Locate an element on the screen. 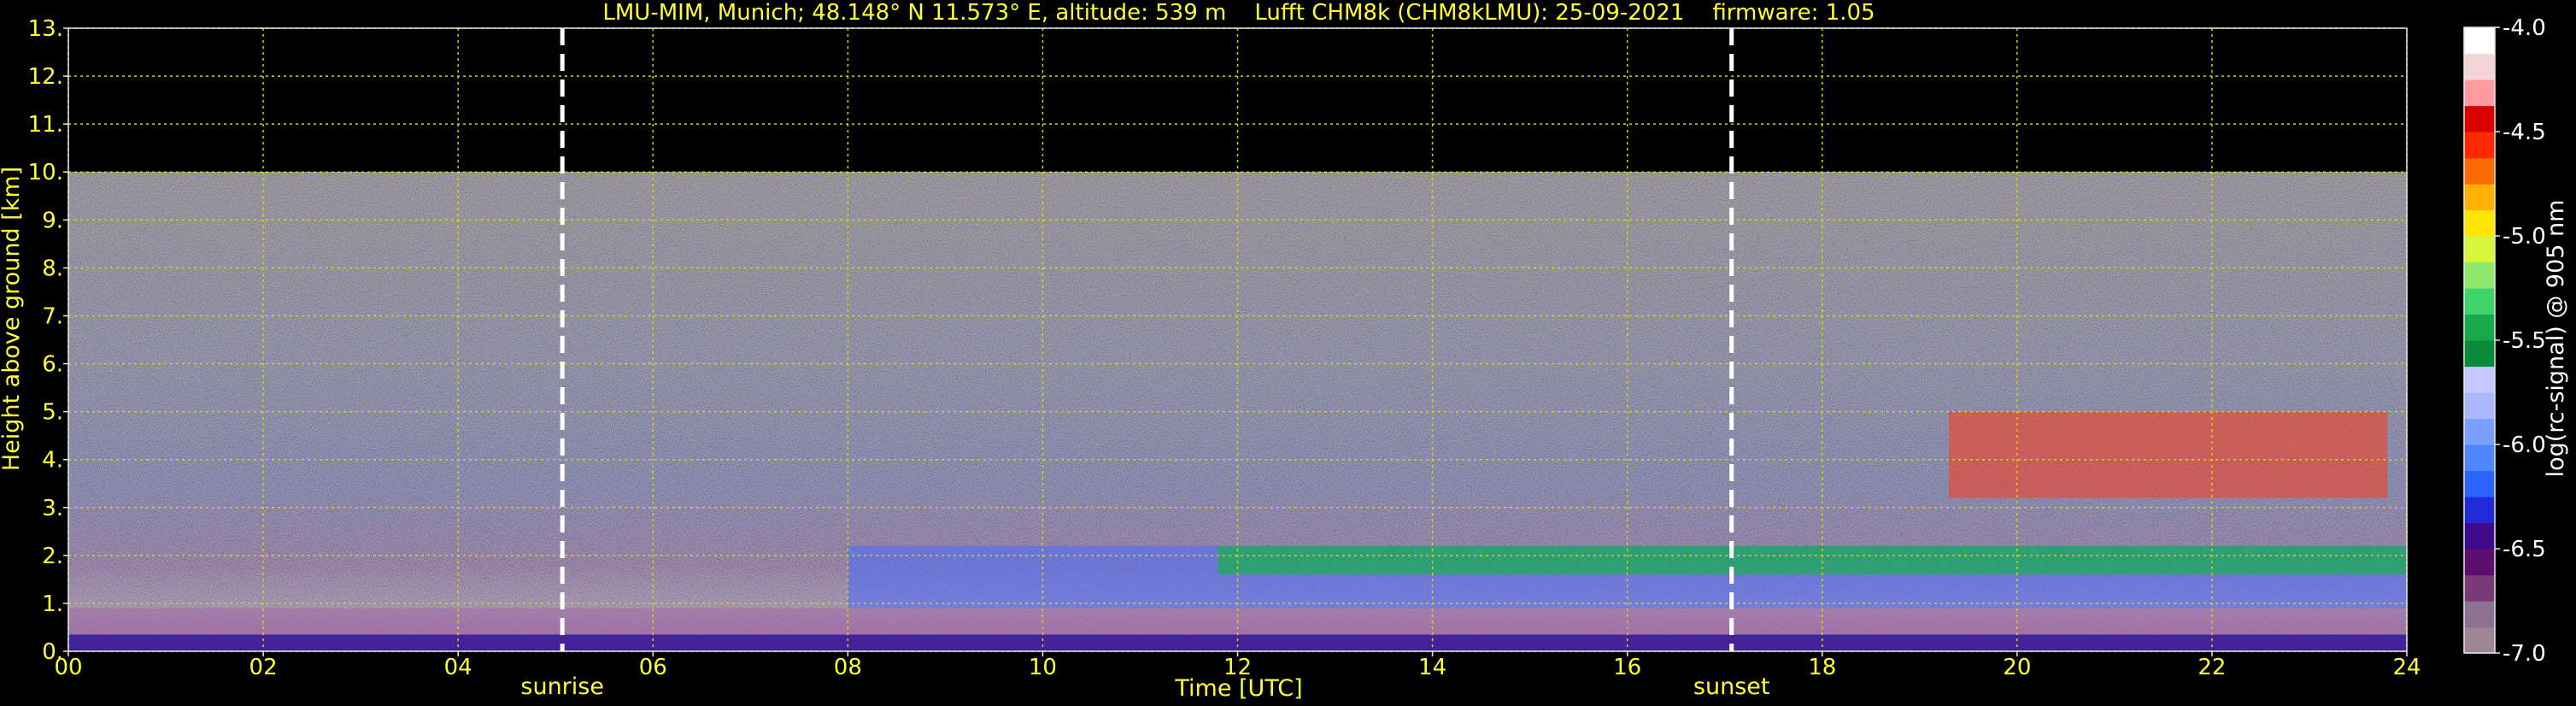  y-tick-label: 9. is located at coordinates (52, 220).